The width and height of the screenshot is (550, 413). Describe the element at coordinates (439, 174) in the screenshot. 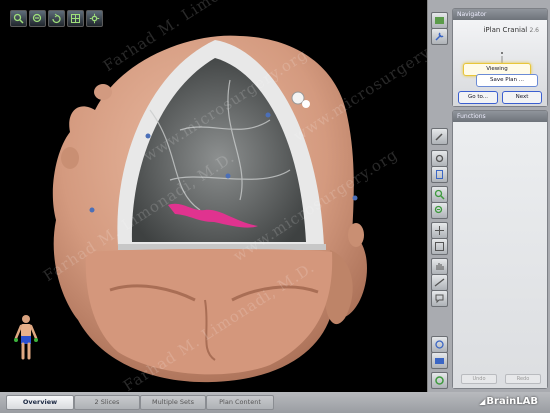

I see `clipboard-icon` at that location.